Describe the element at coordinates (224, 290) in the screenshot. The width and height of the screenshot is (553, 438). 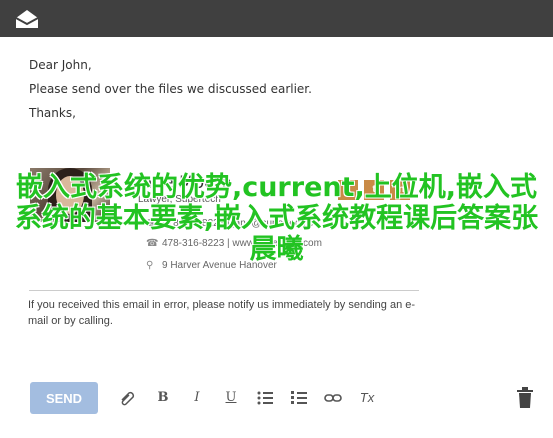
I see `divider` at that location.